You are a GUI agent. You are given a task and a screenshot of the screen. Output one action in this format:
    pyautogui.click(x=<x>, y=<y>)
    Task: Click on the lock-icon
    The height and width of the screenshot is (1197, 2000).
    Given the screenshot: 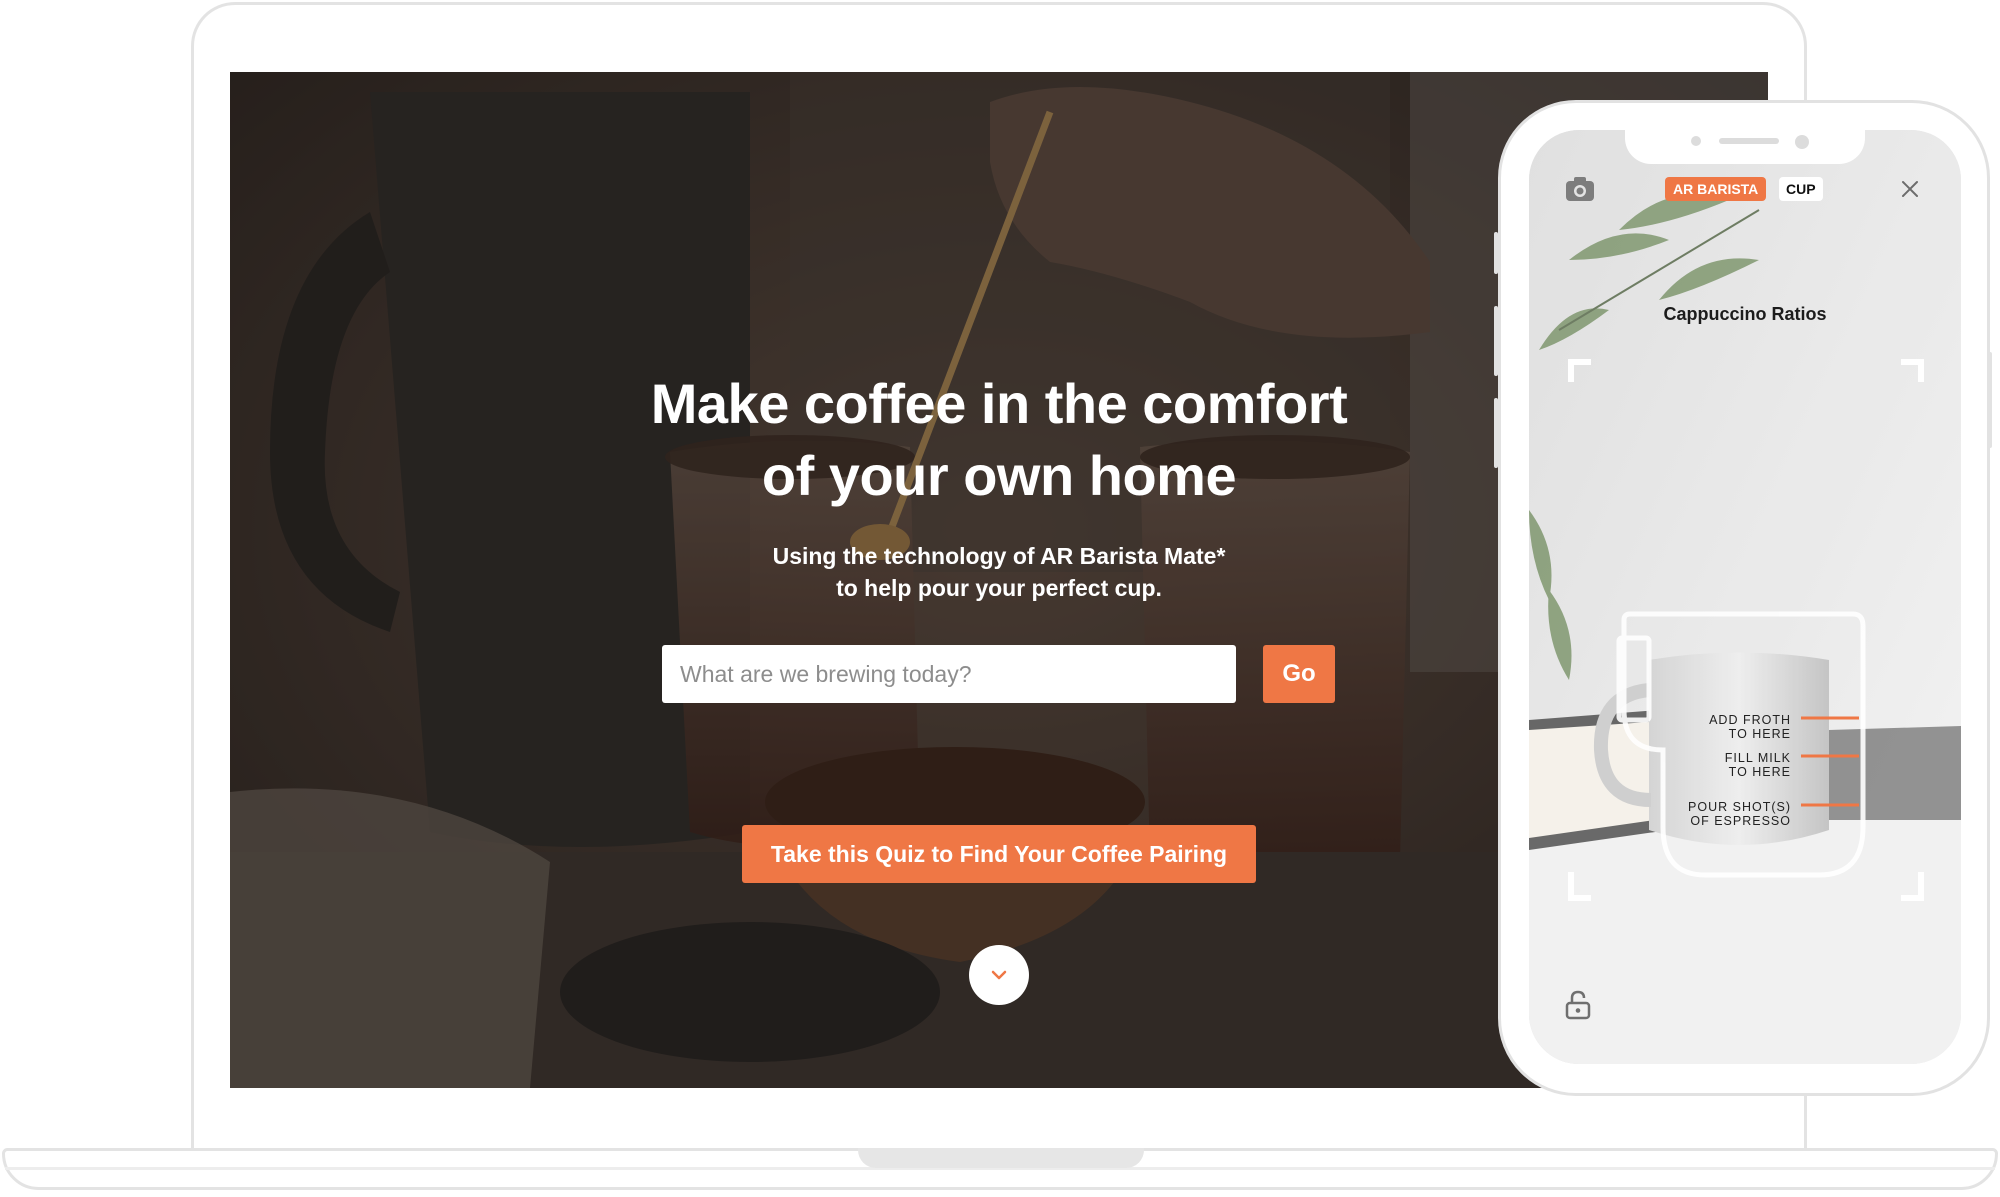 What is the action you would take?
    pyautogui.click(x=1578, y=1005)
    